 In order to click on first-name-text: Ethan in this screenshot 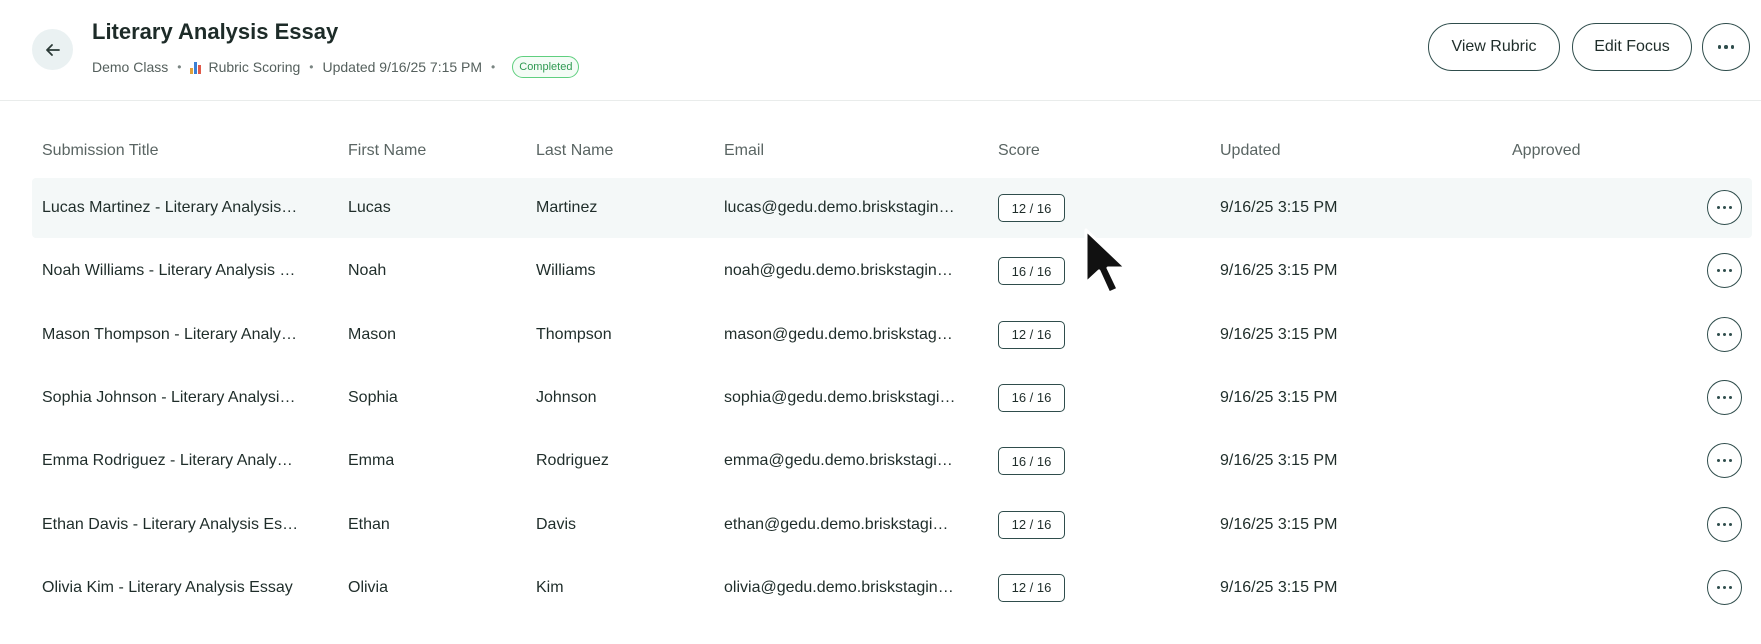, I will do `click(369, 524)`.